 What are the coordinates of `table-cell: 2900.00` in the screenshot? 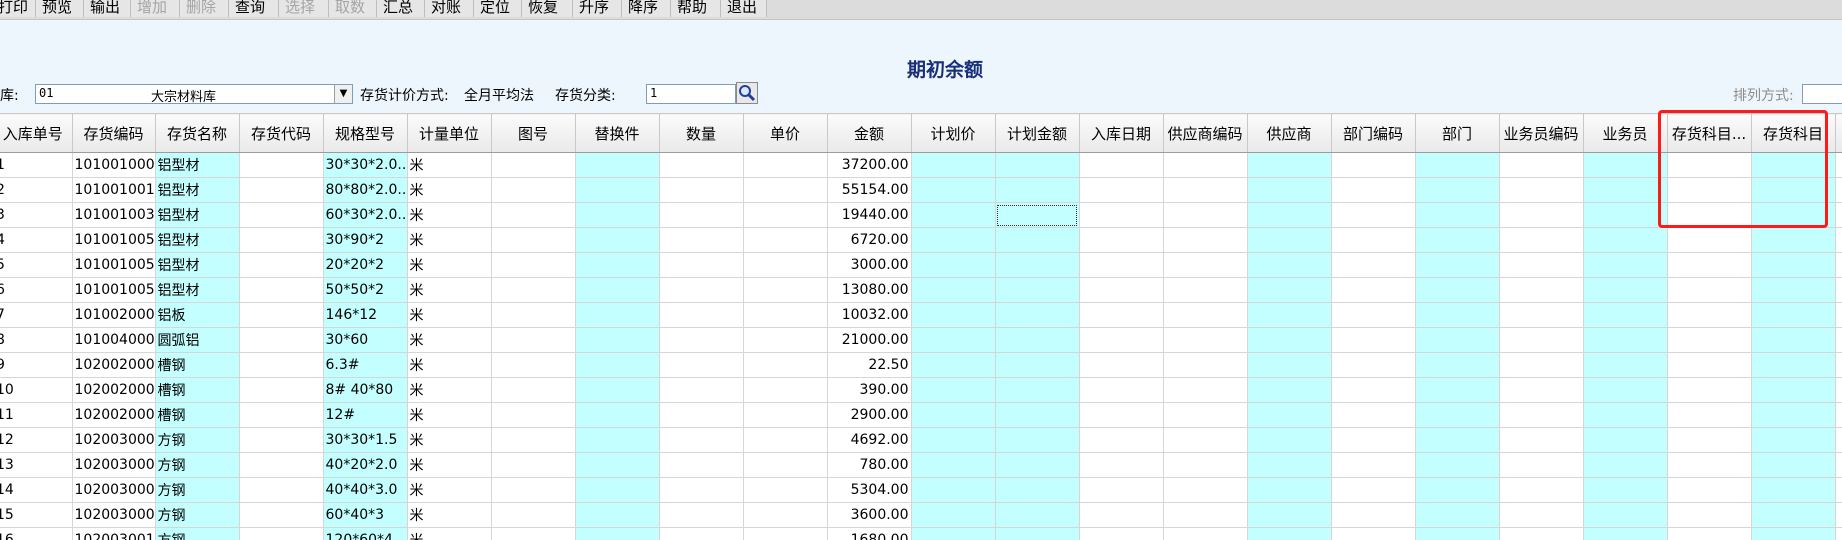 It's located at (869, 415).